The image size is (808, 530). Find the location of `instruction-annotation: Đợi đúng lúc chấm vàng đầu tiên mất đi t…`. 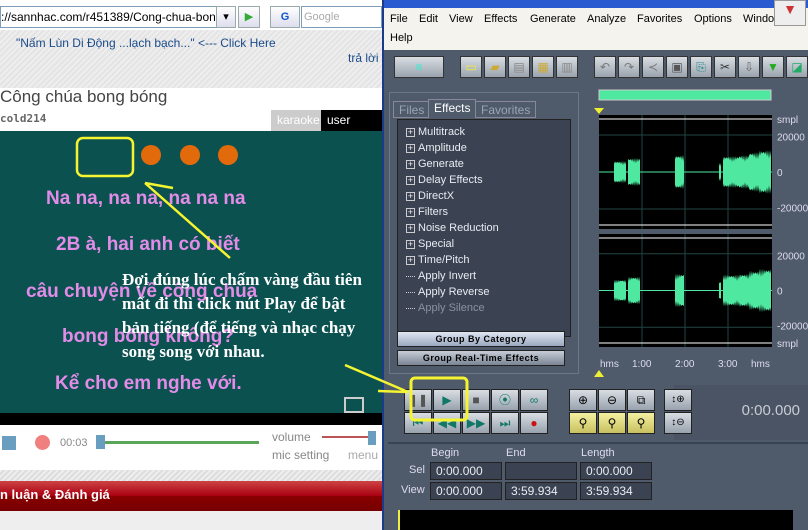

instruction-annotation: Đợi đúng lúc chấm vàng đầu tiên mất đi t… is located at coordinates (242, 315).